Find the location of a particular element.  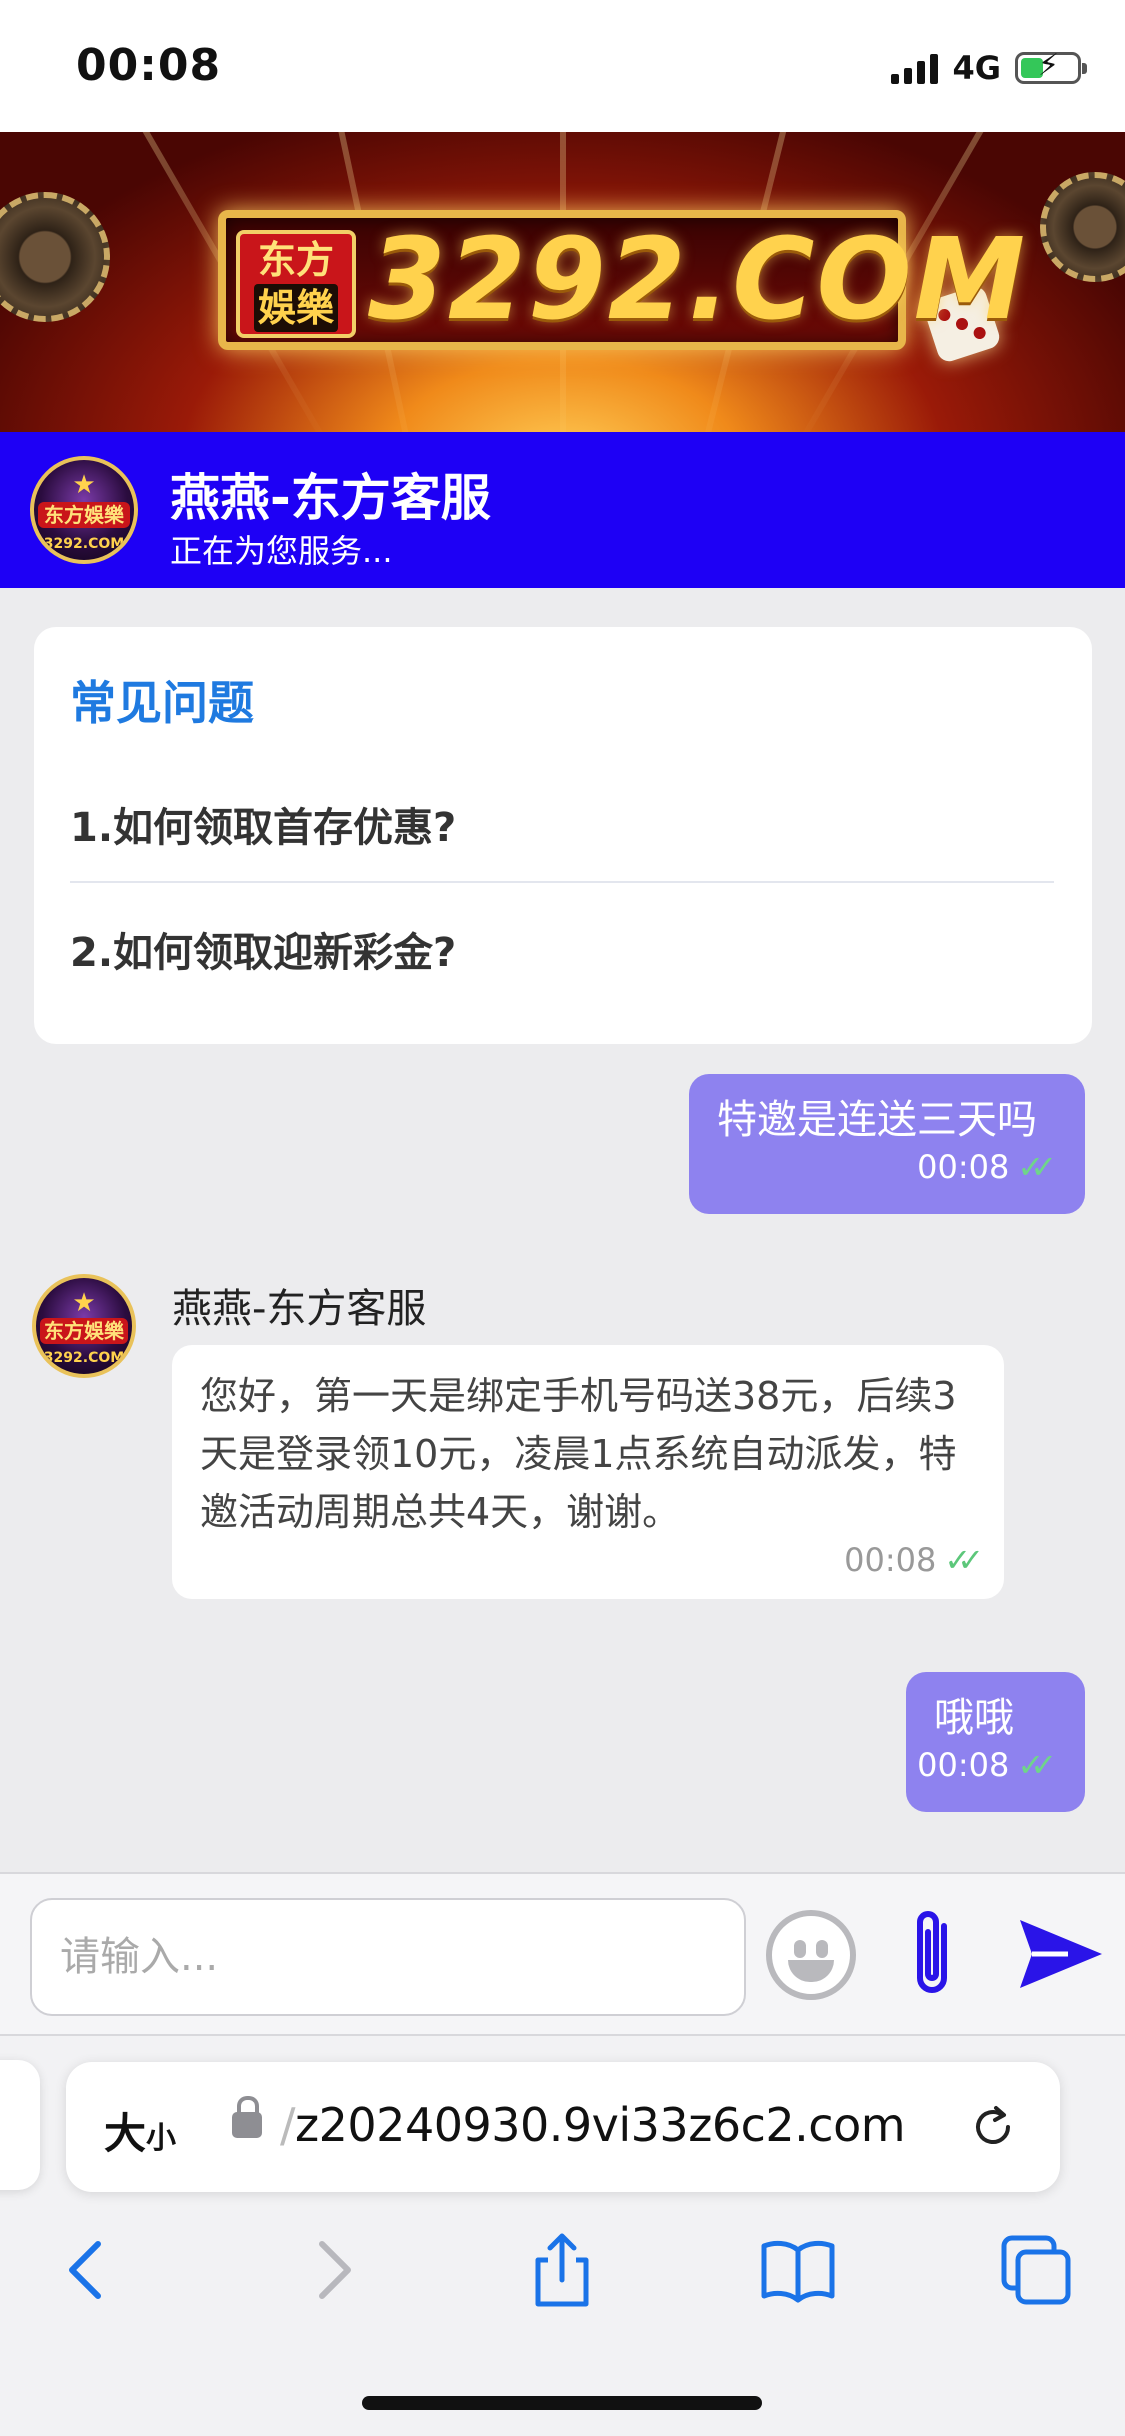

status-indicators: 4G ⚡ is located at coordinates (989, 68).